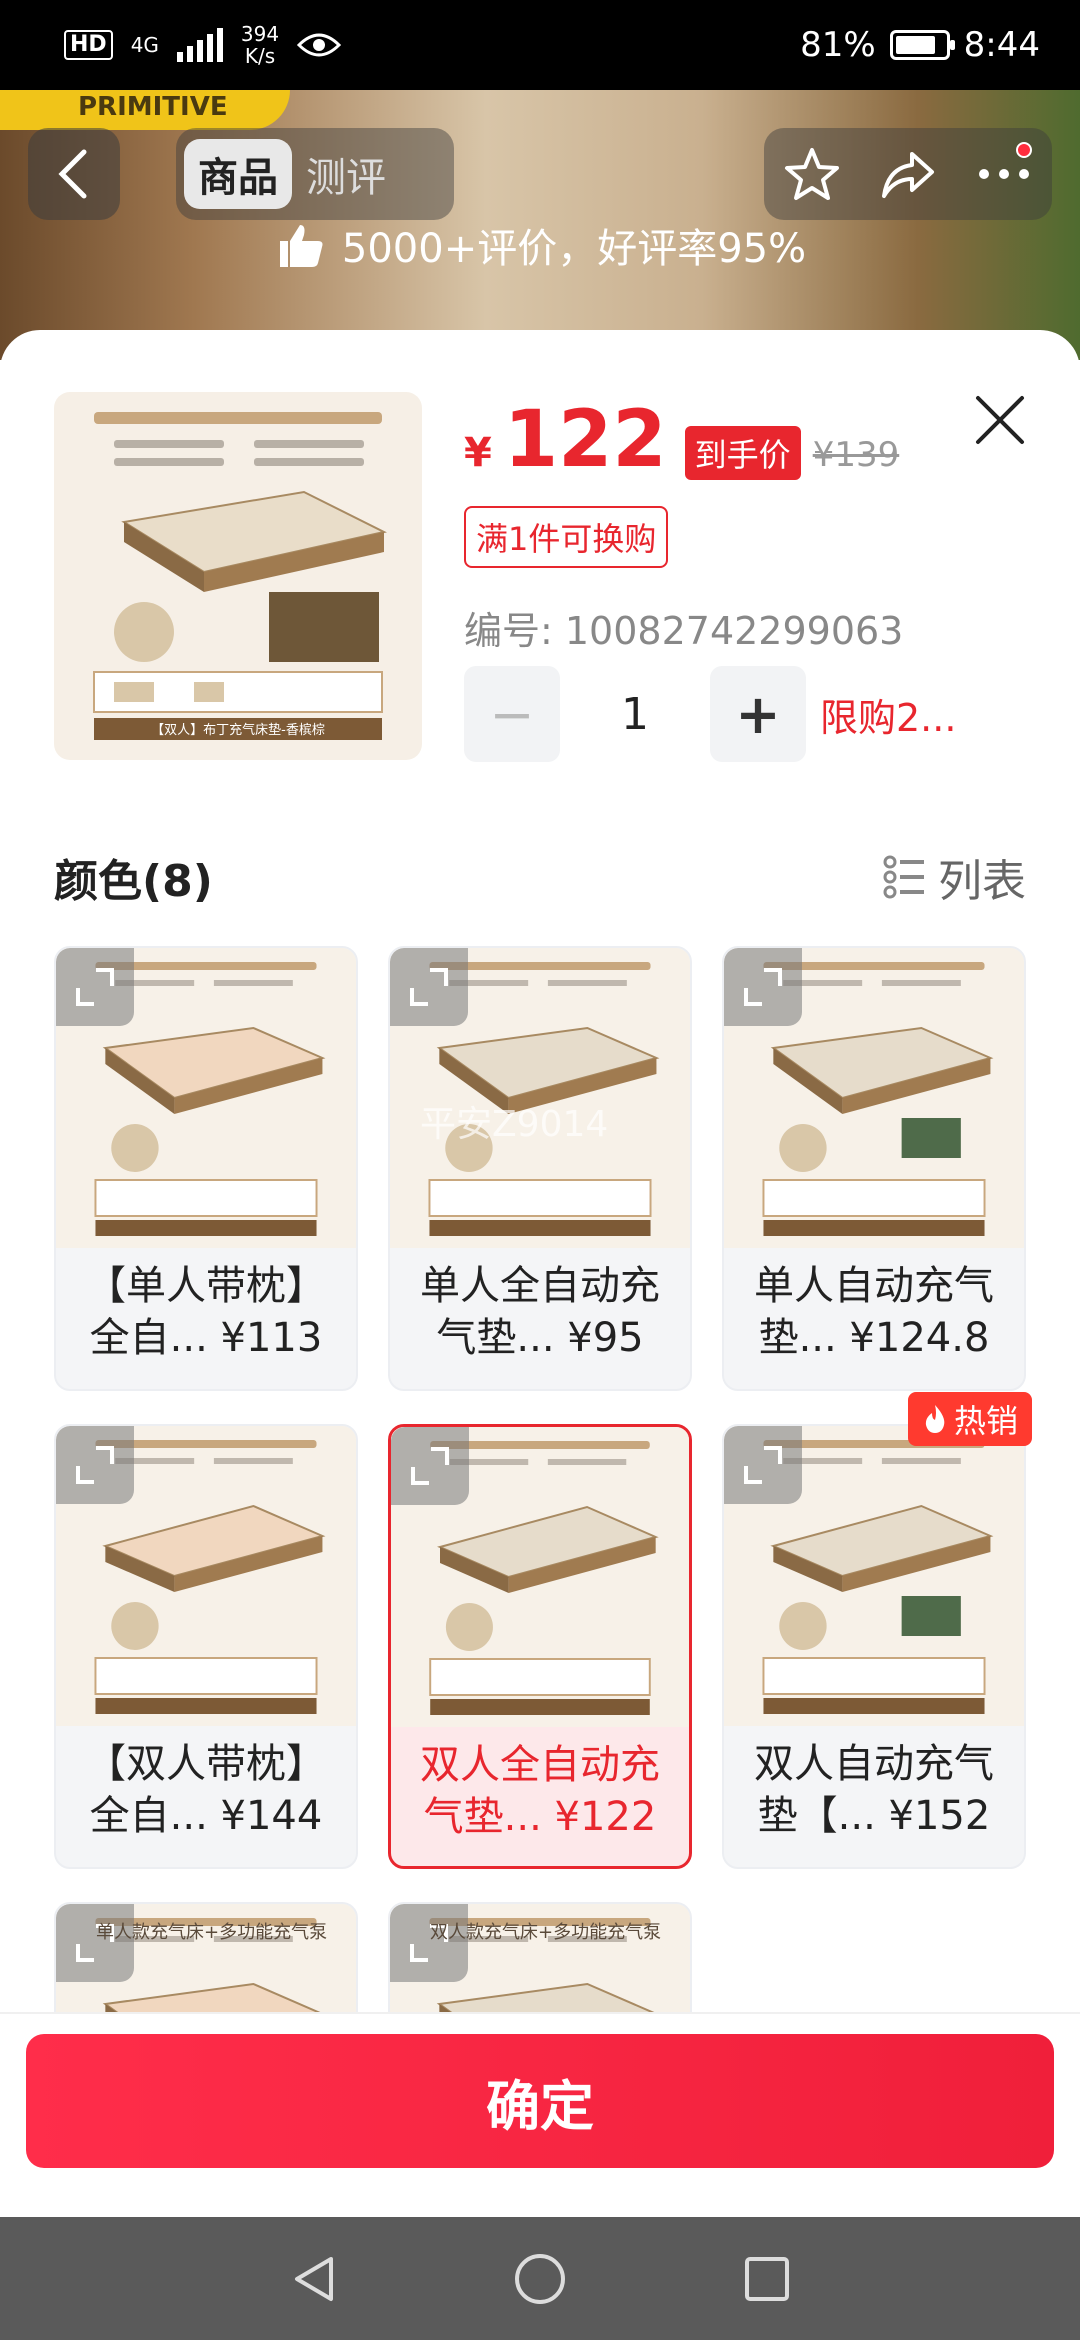 Image resolution: width=1080 pixels, height=2340 pixels. I want to click on mattress-image: 【双人】布丁充气床垫-香槟棕, so click(238, 576).